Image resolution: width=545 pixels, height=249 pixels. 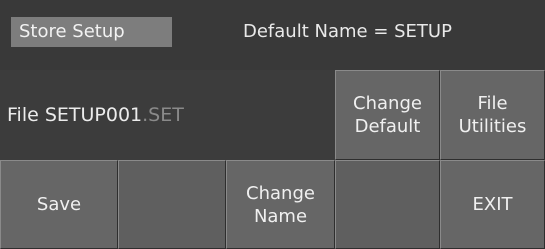 What do you see at coordinates (347, 31) in the screenshot?
I see `default-name-status: Default Name = SETUP` at bounding box center [347, 31].